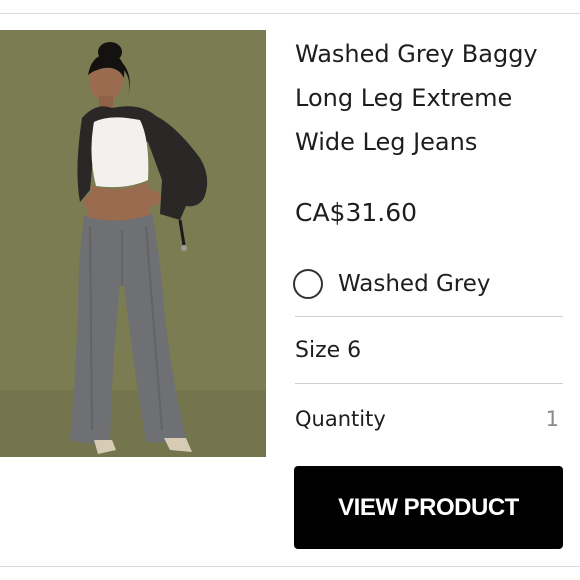 The height and width of the screenshot is (580, 580). I want to click on color-option-label: Washed Grey, so click(414, 284).